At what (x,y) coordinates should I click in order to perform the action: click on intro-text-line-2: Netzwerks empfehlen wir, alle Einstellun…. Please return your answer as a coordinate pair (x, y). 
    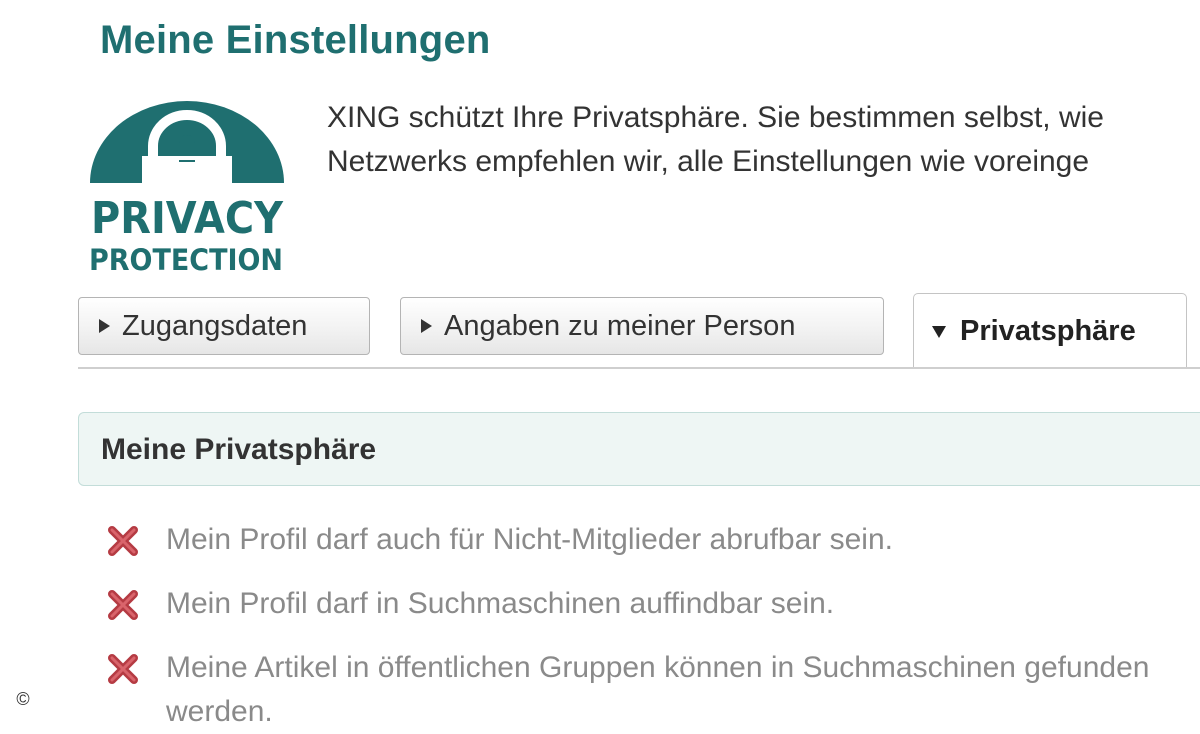
    Looking at the image, I should click on (708, 161).